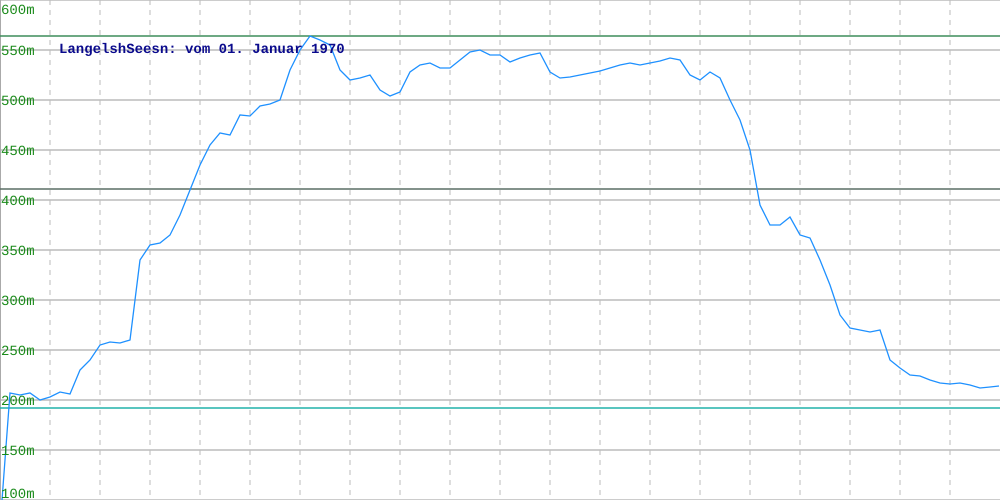 The height and width of the screenshot is (500, 1000). What do you see at coordinates (18, 352) in the screenshot?
I see `y-tick-label: 250m` at bounding box center [18, 352].